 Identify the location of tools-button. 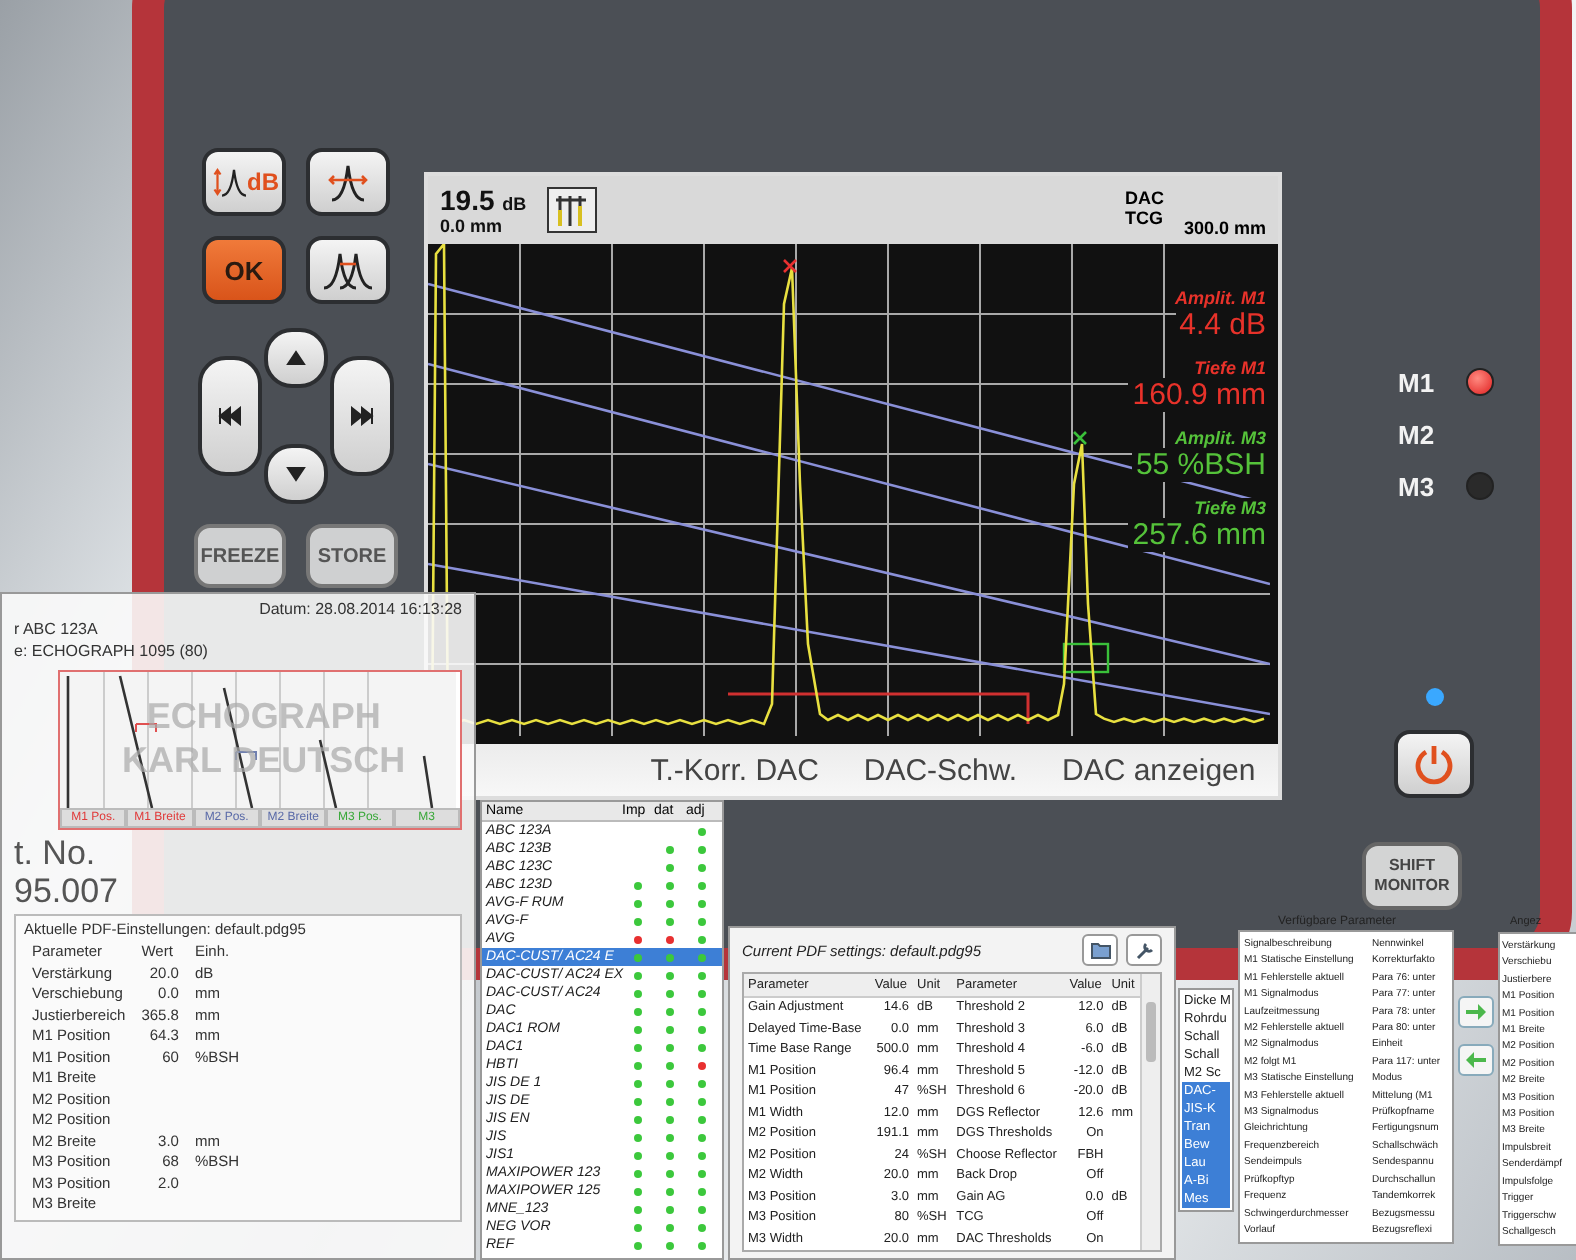
(1144, 950).